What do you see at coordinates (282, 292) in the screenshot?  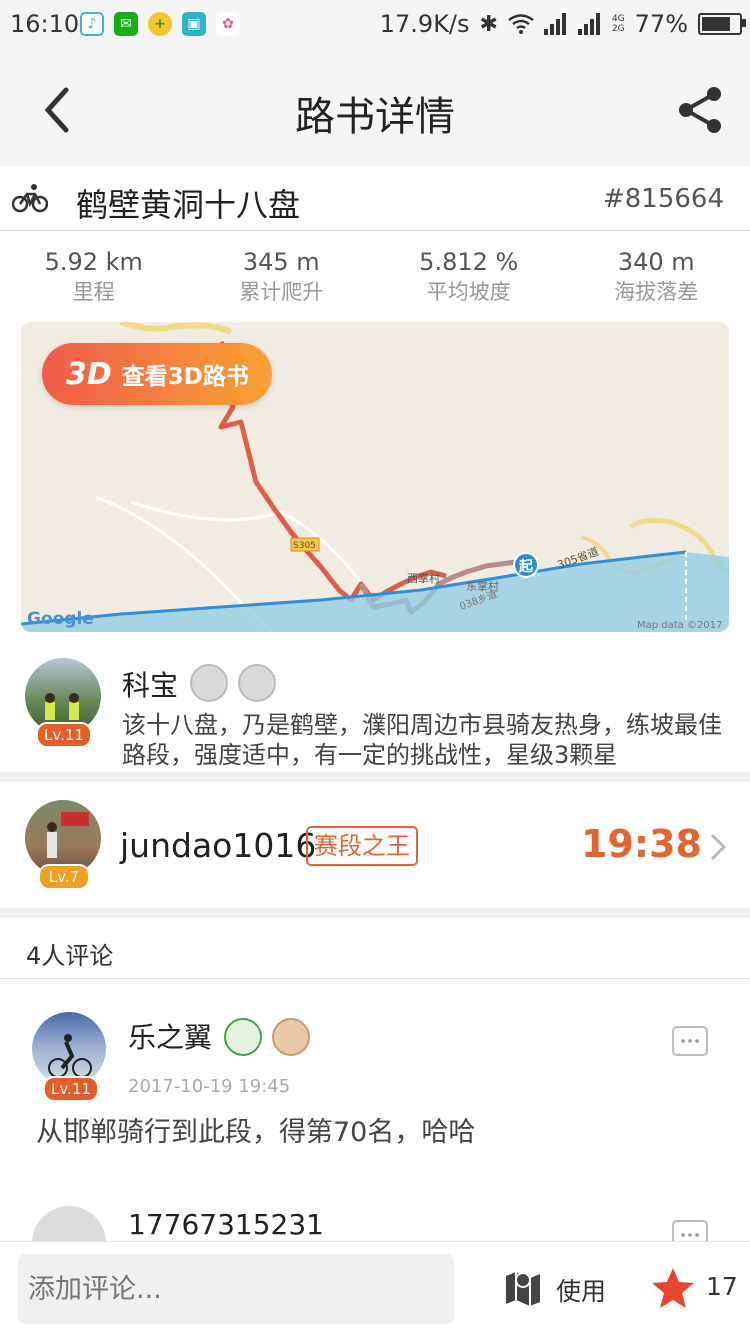 I see `stat-label: 累计爬升` at bounding box center [282, 292].